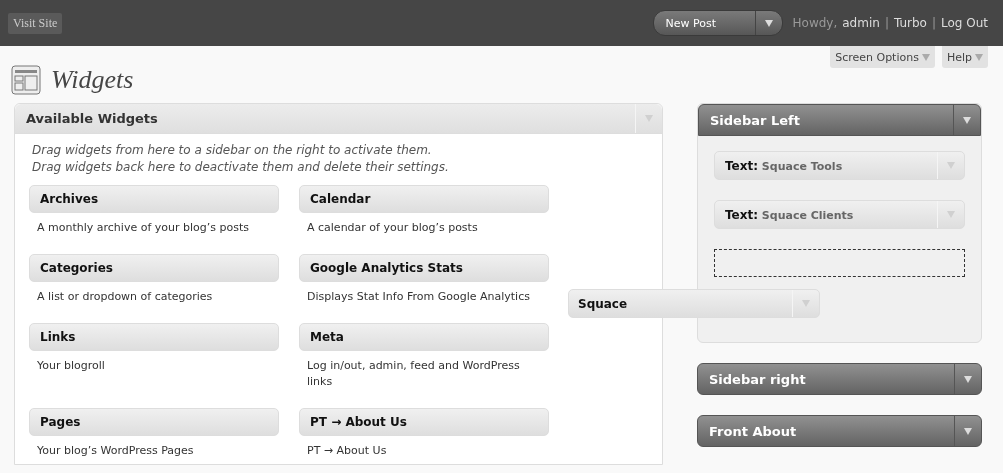  Describe the element at coordinates (861, 23) in the screenshot. I see `user-link: admin` at that location.